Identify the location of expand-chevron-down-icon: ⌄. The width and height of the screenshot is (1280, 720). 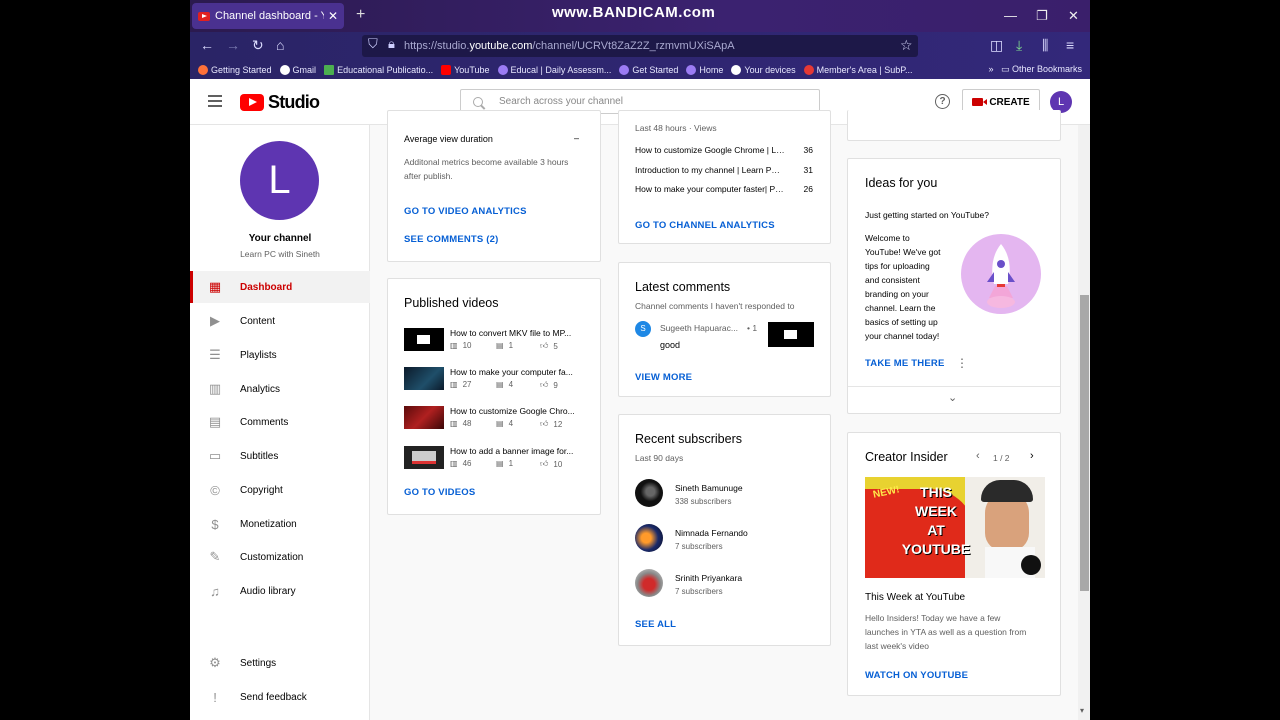
(952, 397).